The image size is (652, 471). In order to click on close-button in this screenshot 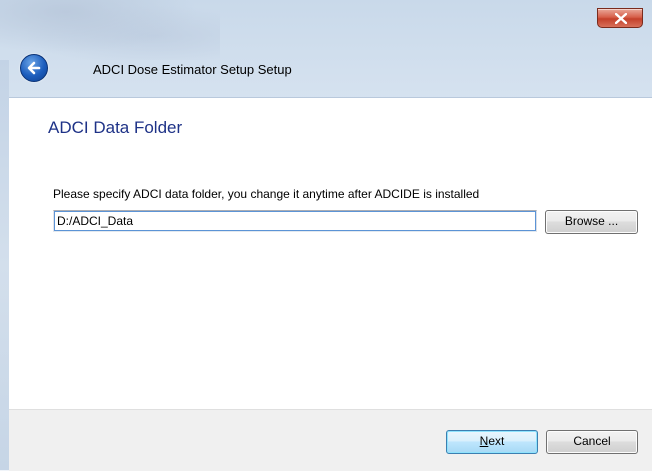, I will do `click(620, 18)`.